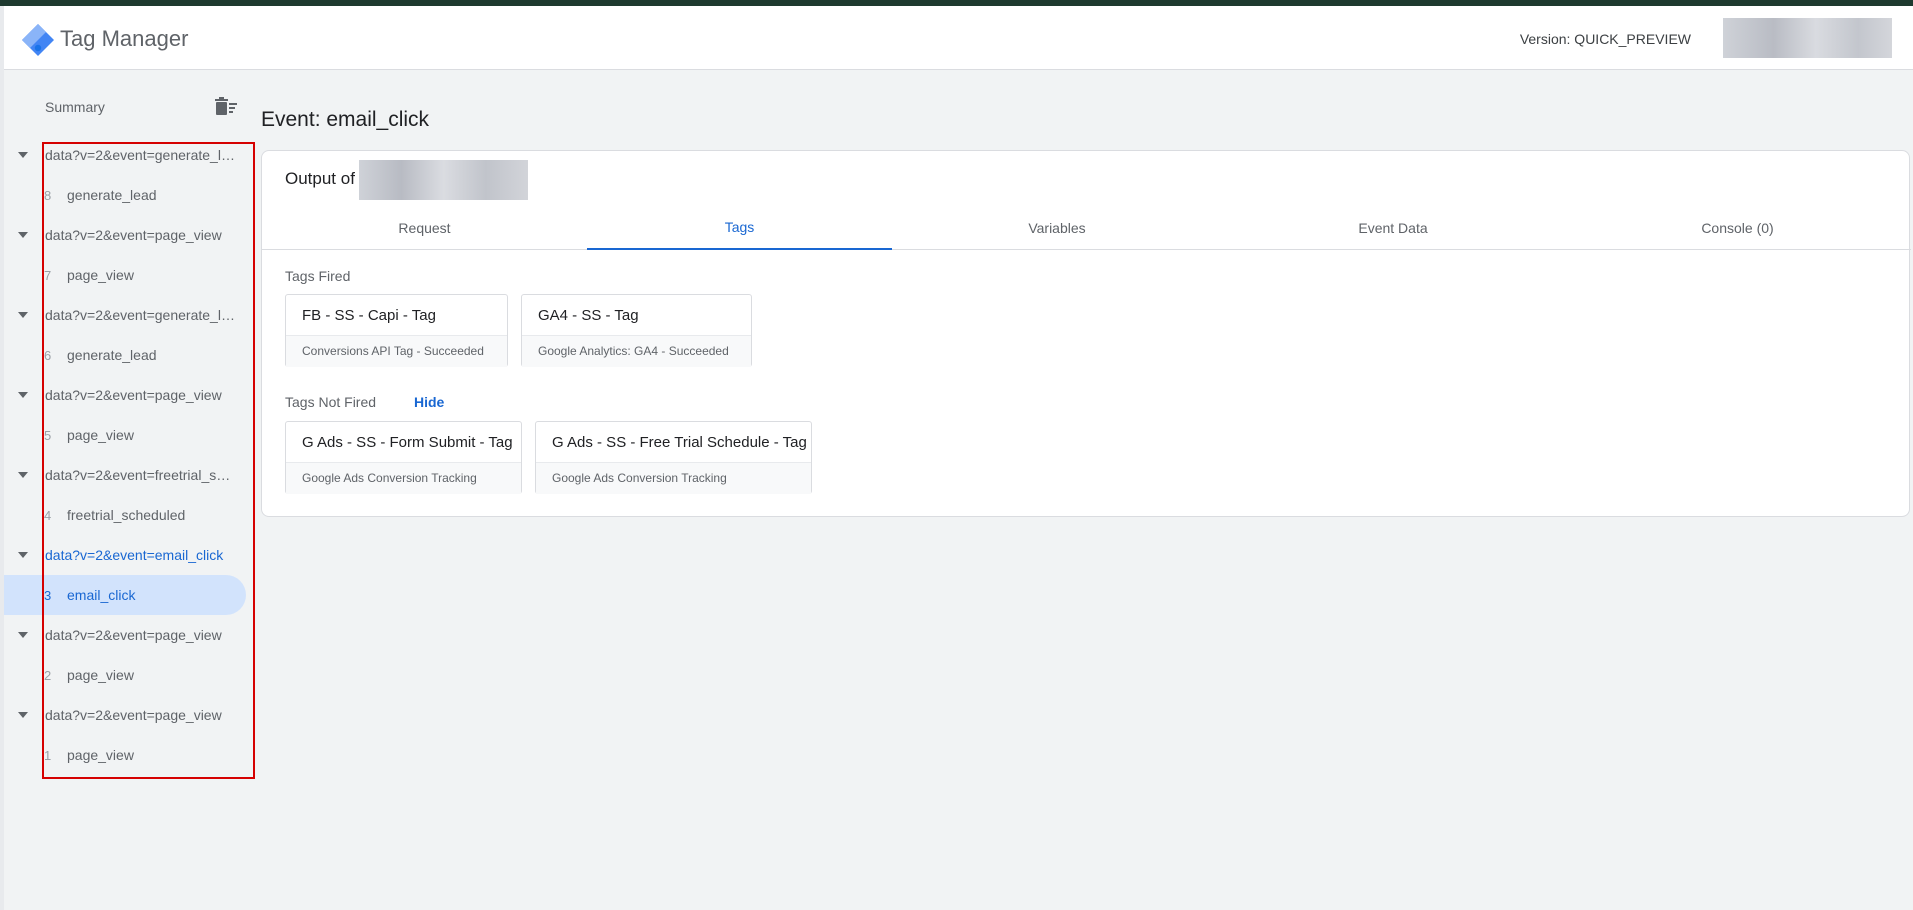 Image resolution: width=1913 pixels, height=910 pixels. What do you see at coordinates (739, 227) in the screenshot?
I see `tab-tags: Tags` at bounding box center [739, 227].